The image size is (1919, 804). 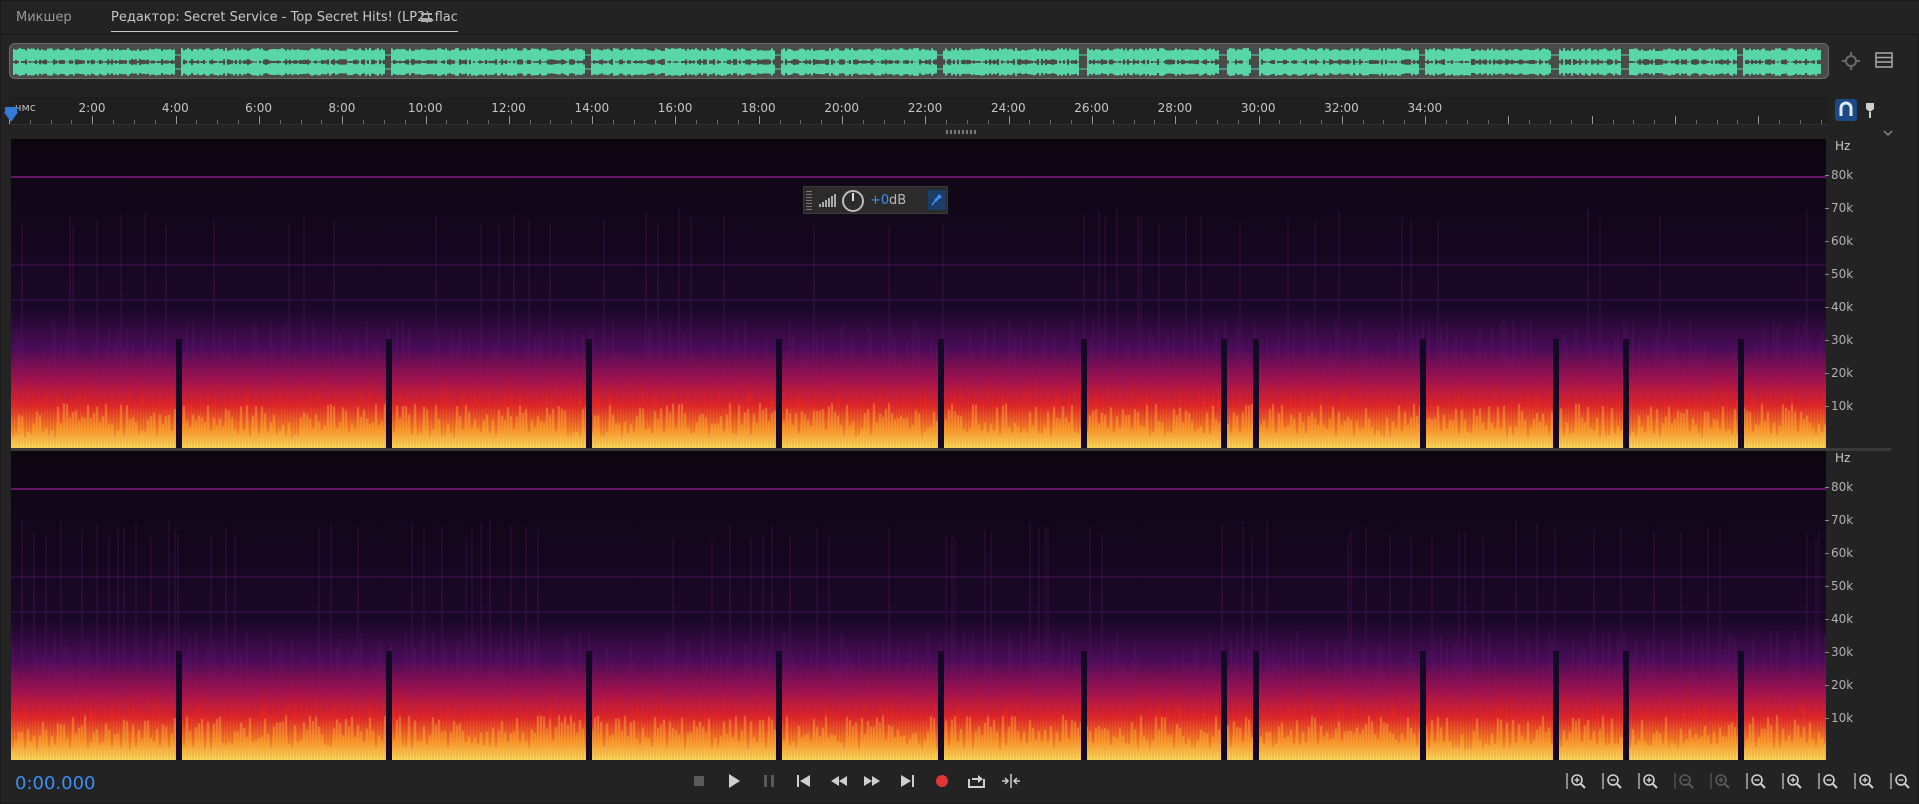 I want to click on zoom-full-icon, so click(x=1900, y=781).